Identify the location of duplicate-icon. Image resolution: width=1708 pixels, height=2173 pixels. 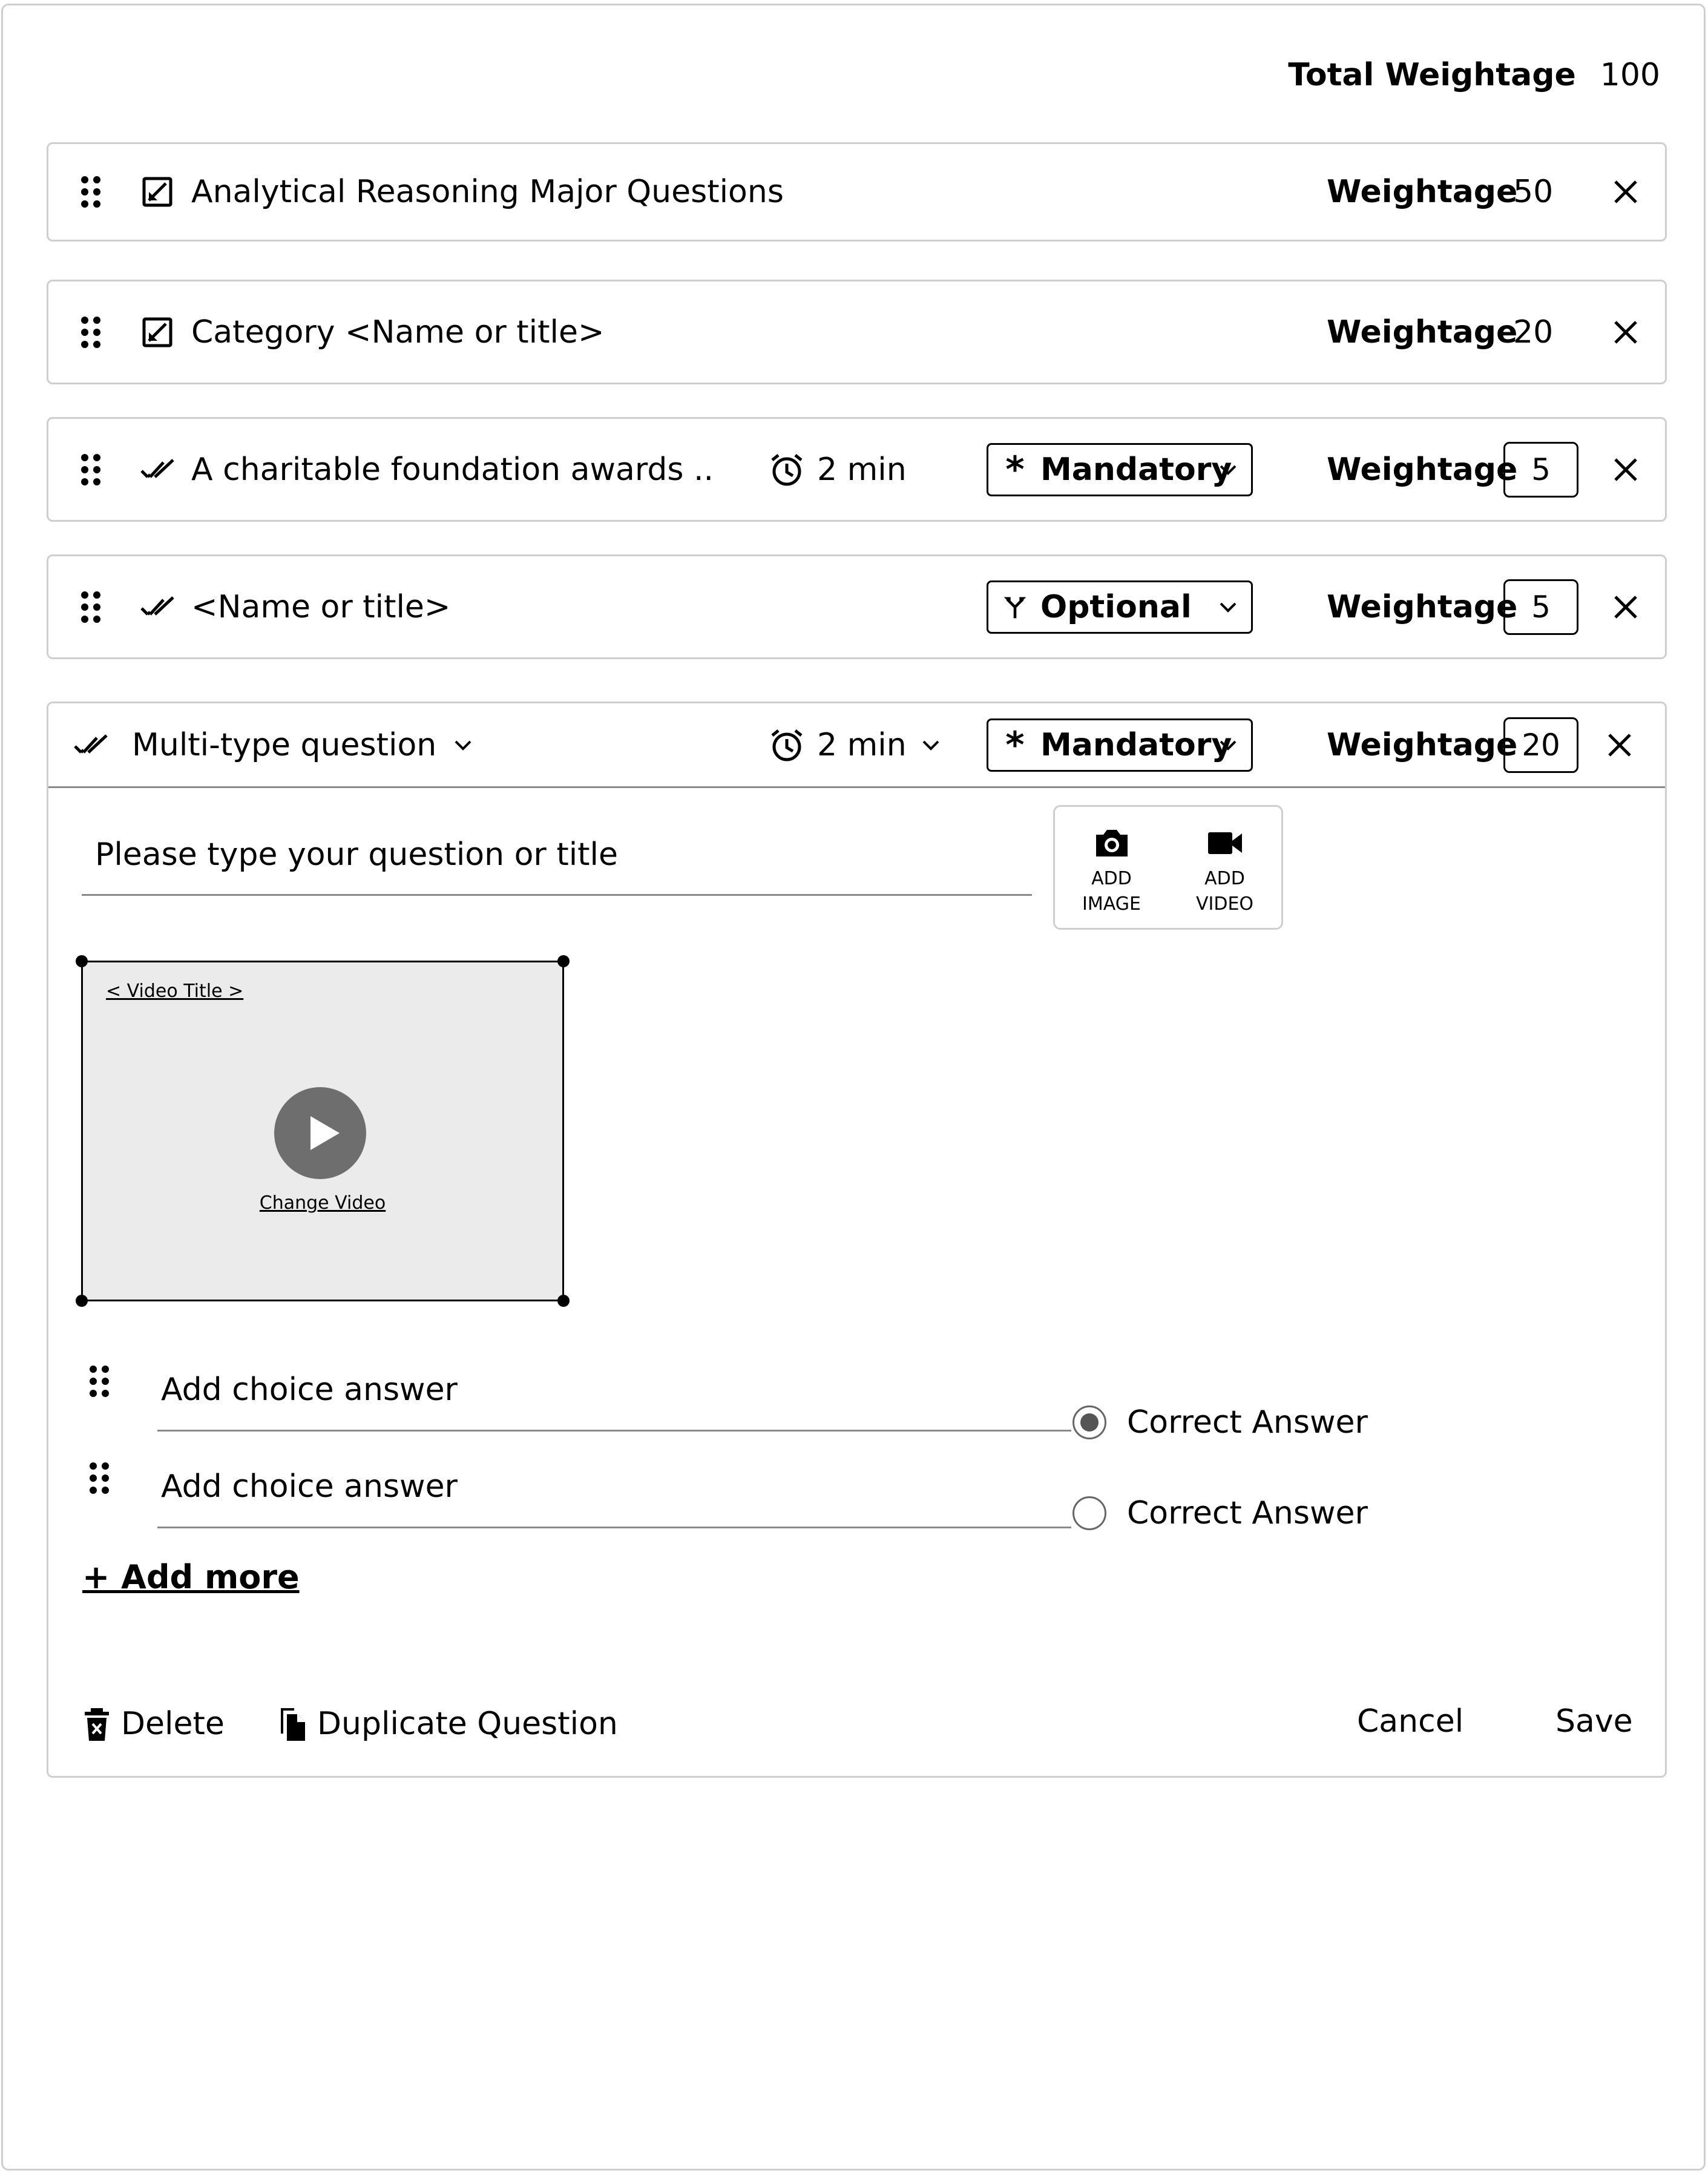
(293, 1725).